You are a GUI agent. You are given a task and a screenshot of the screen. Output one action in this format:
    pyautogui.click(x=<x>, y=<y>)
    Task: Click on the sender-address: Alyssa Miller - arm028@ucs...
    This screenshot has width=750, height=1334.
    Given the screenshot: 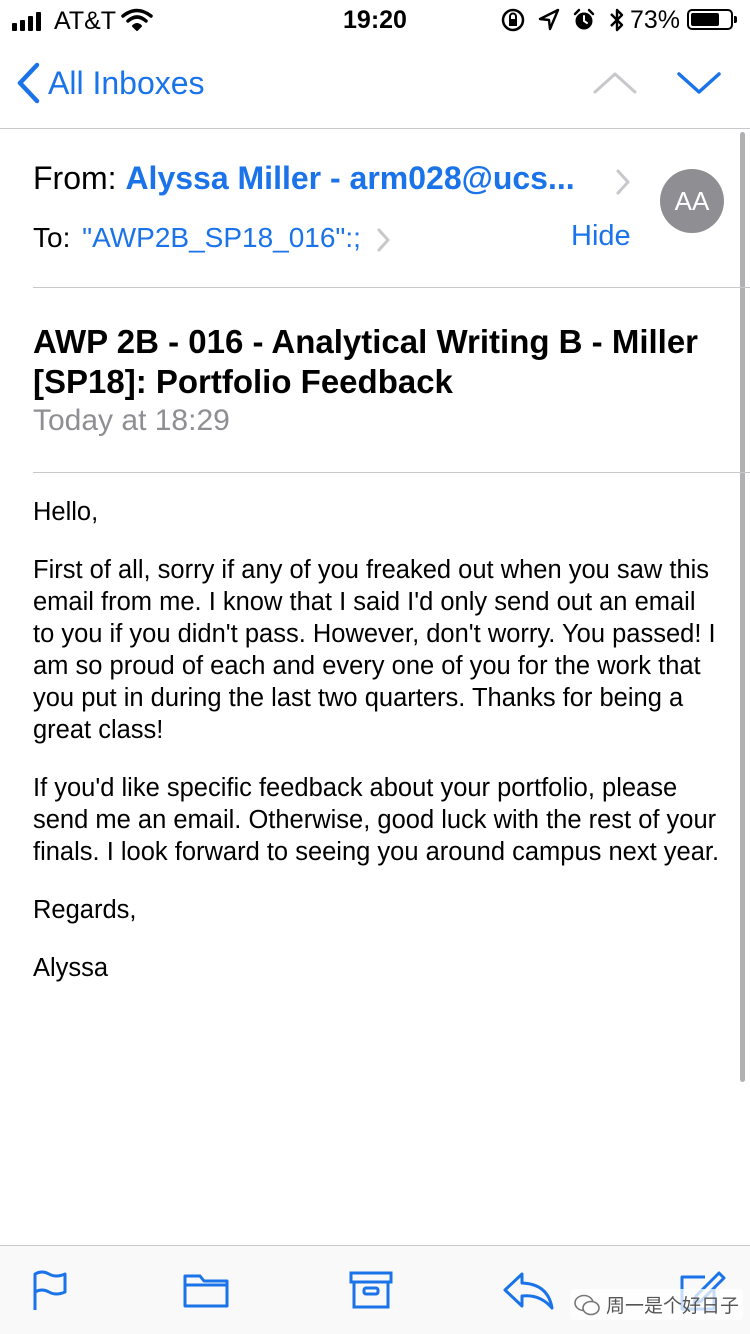 What is the action you would take?
    pyautogui.click(x=349, y=178)
    